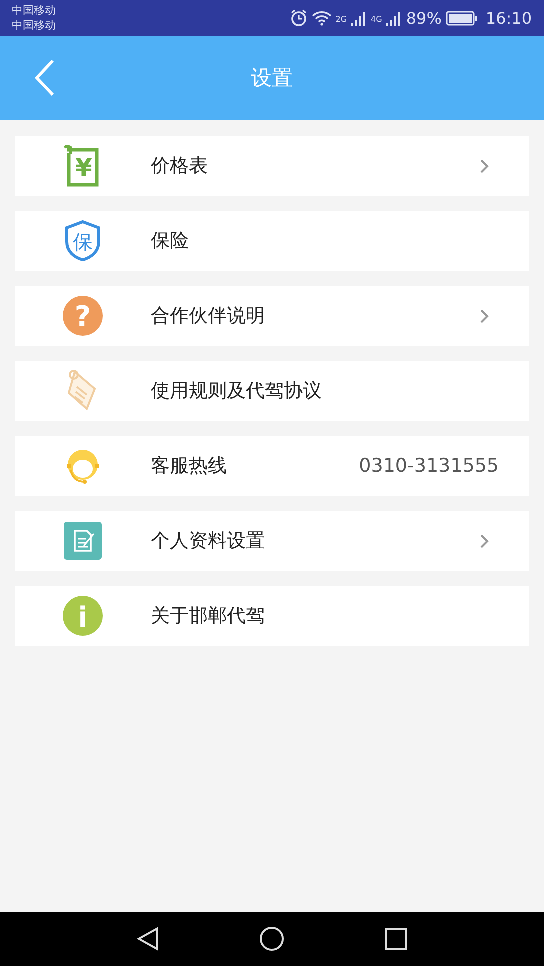 The height and width of the screenshot is (966, 544). Describe the element at coordinates (83, 541) in the screenshot. I see `document-edit-icon` at that location.